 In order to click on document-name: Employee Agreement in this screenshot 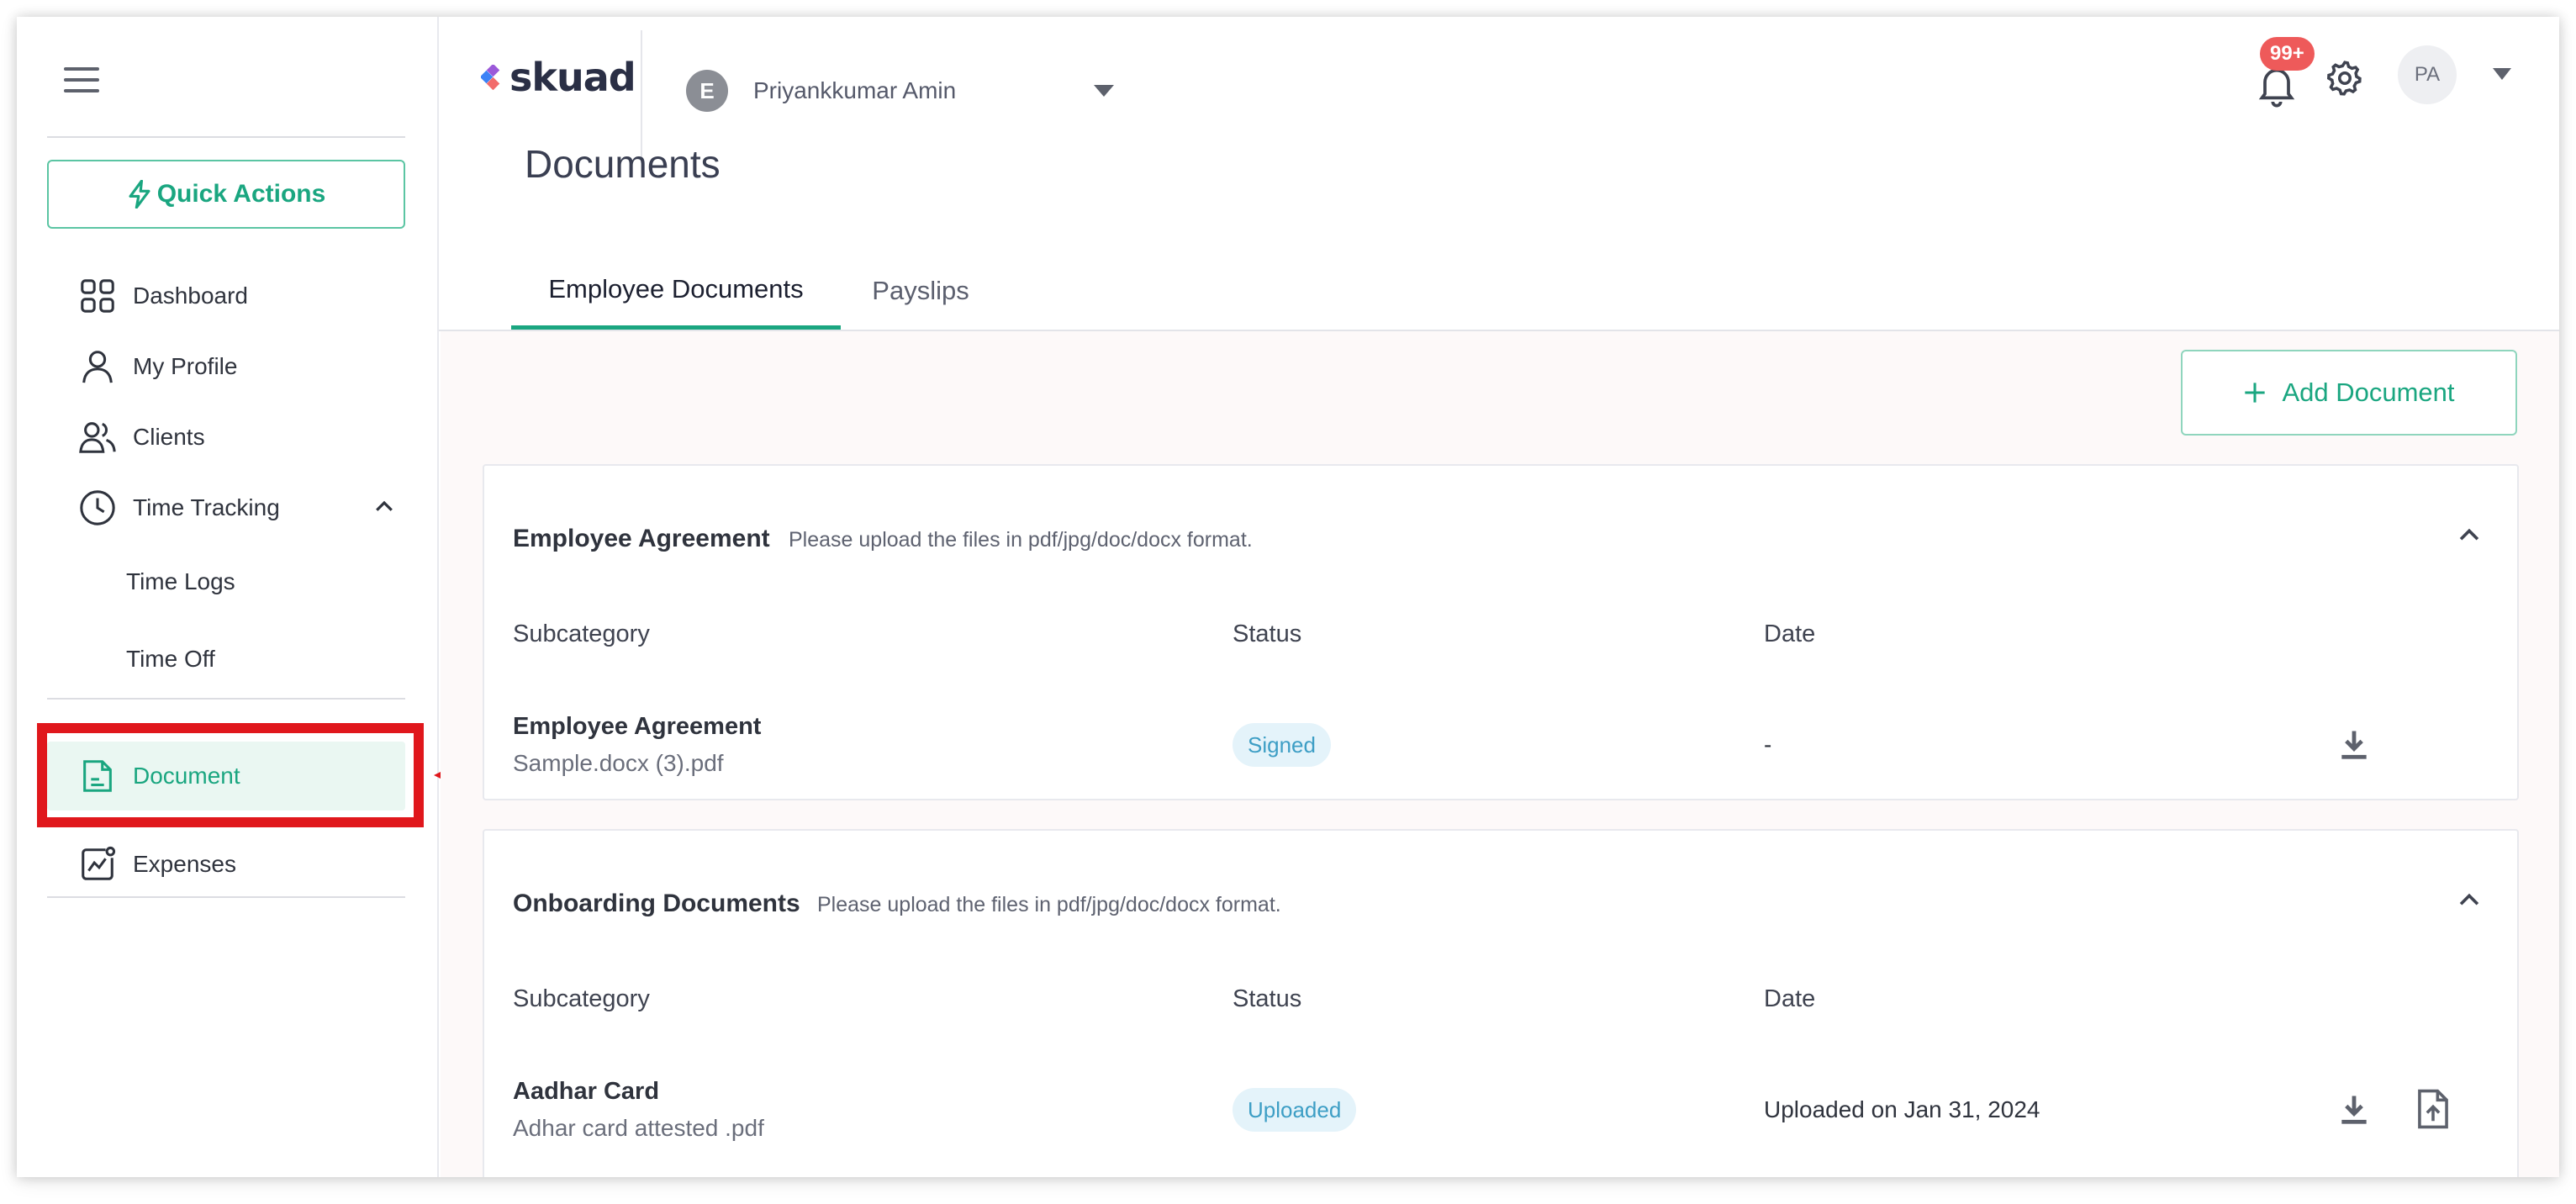, I will do `click(638, 726)`.